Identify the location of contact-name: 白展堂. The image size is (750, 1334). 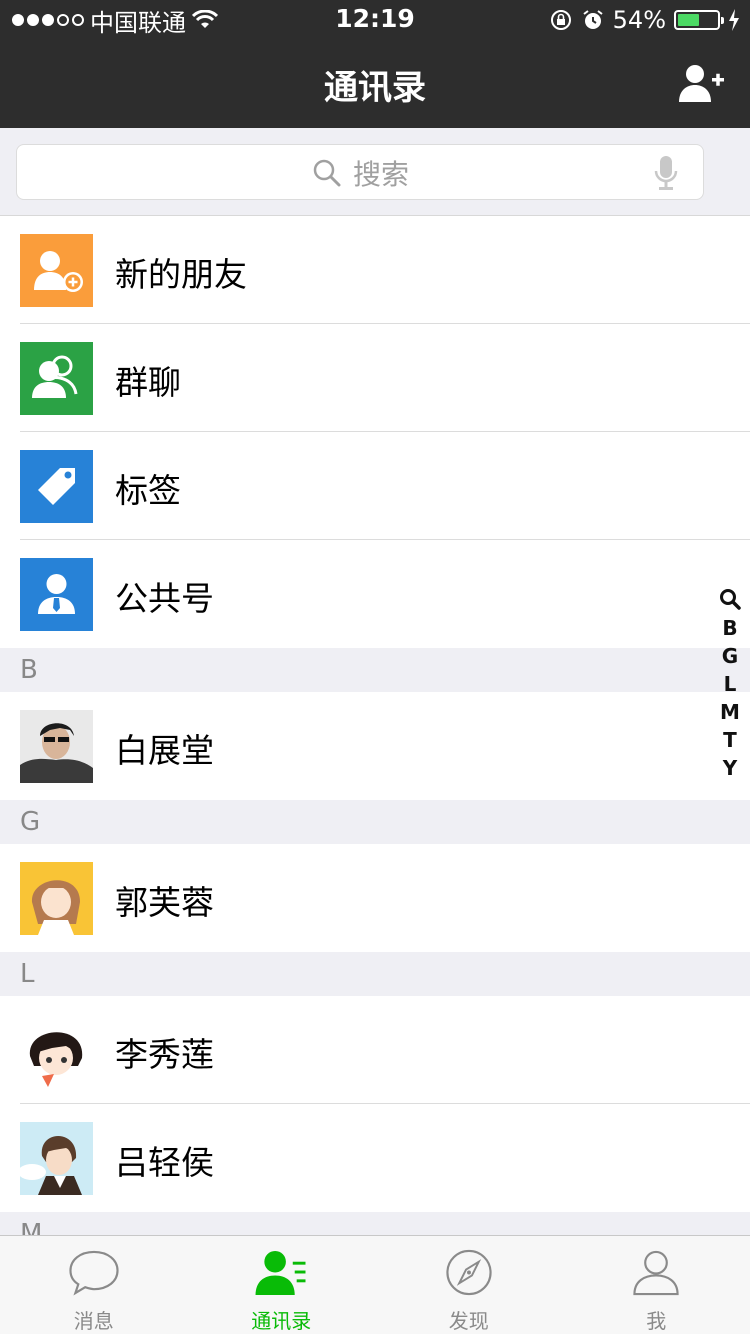
(164, 750).